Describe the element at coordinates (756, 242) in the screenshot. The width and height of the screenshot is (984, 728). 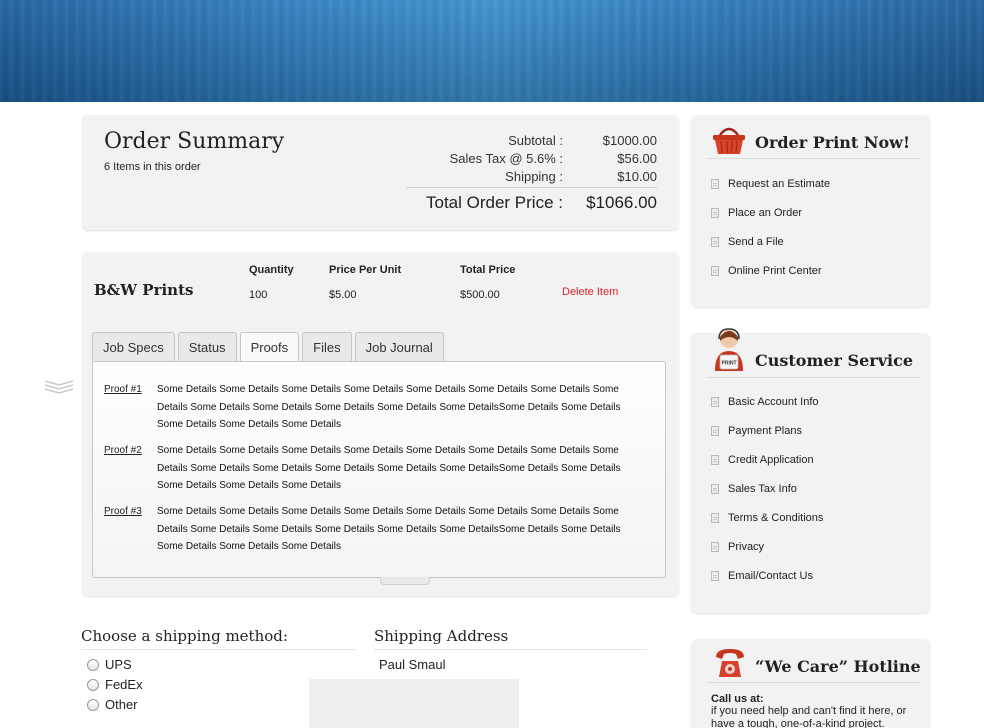
I see `link-label: Send a File` at that location.